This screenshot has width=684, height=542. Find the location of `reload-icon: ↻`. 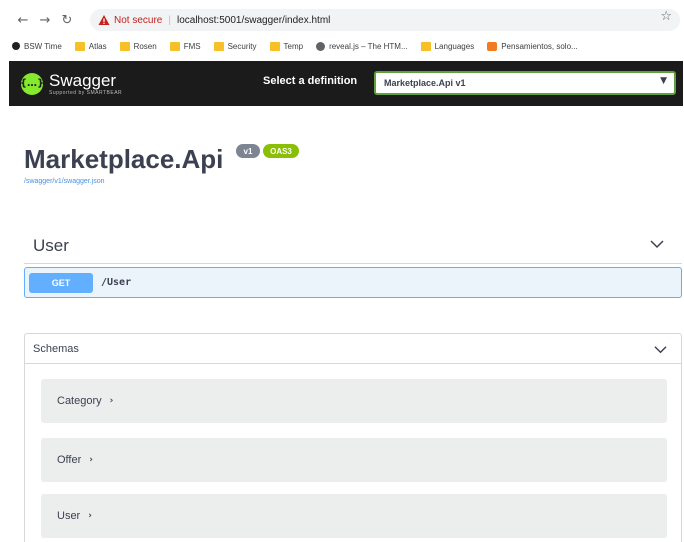

reload-icon: ↻ is located at coordinates (67, 20).